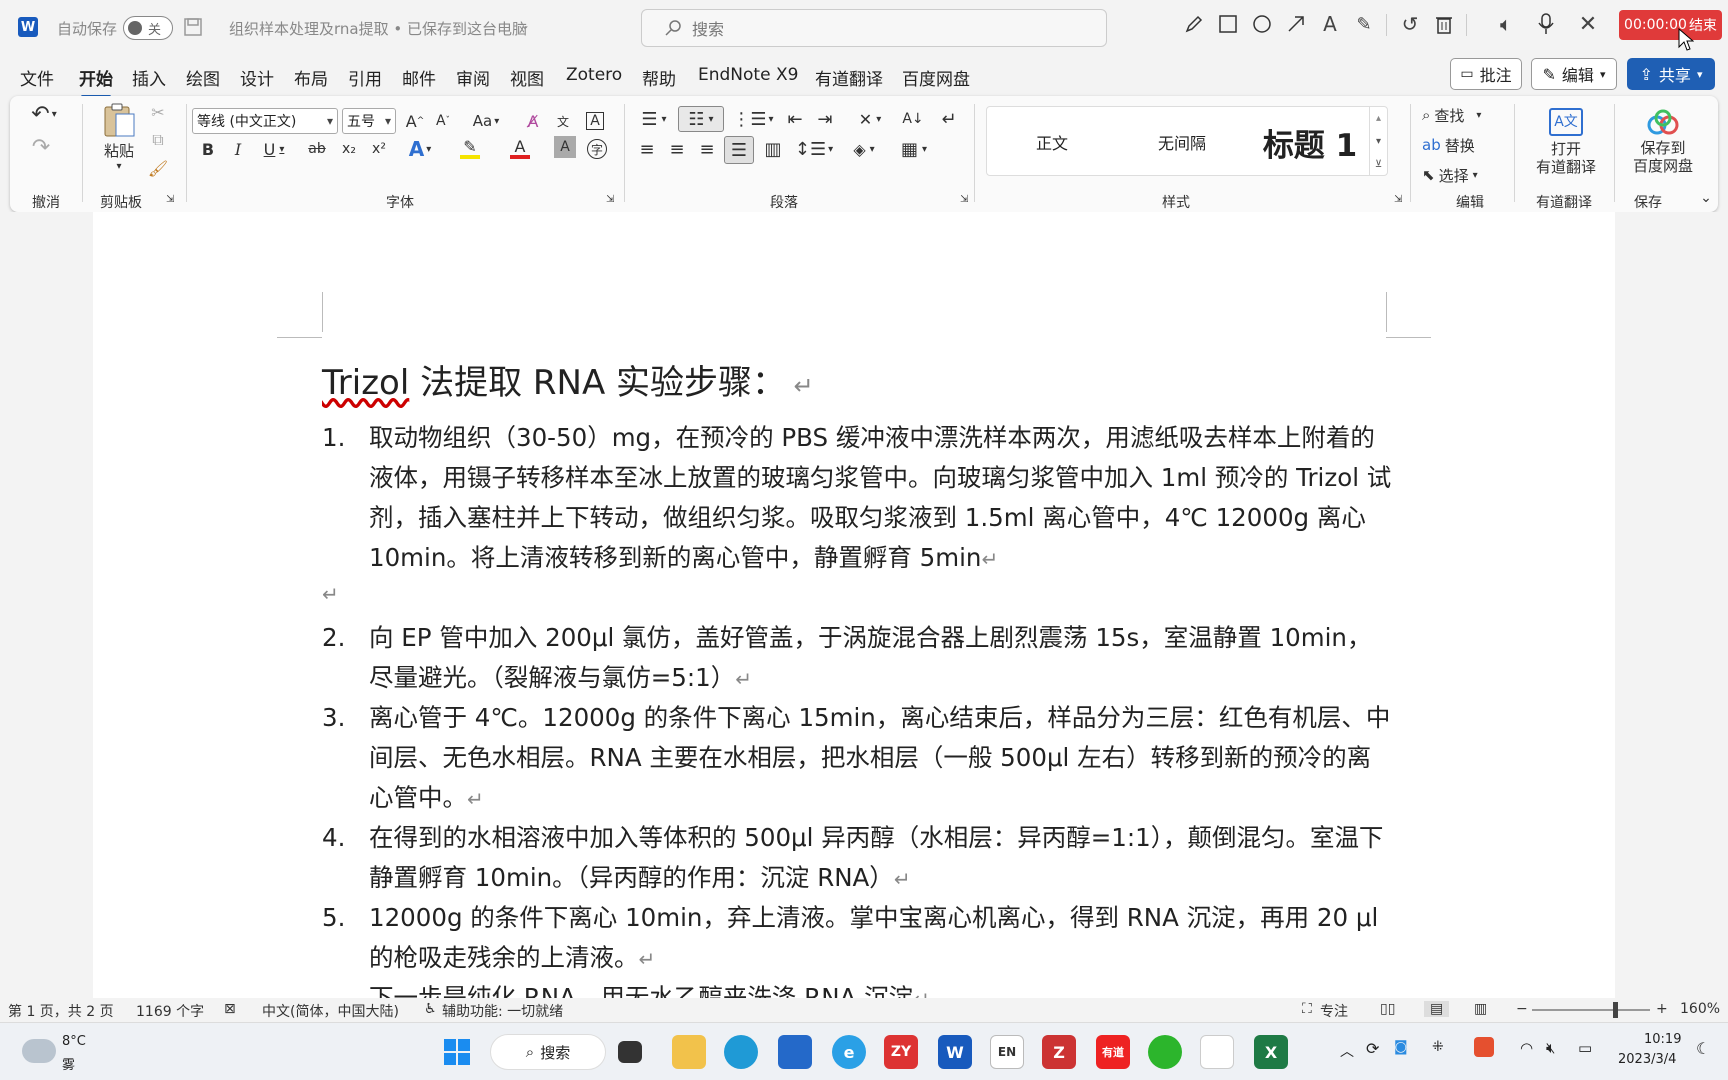 The image size is (1728, 1080). What do you see at coordinates (1546, 24) in the screenshot?
I see `microphone-icon` at bounding box center [1546, 24].